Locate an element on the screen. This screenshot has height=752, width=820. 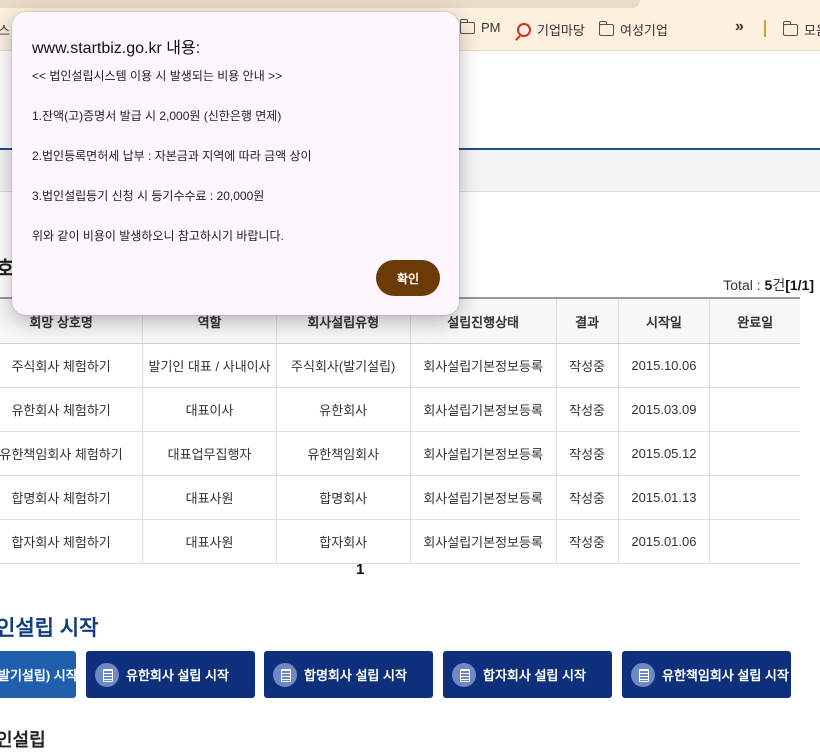
bookmark-women-business: 여성기업 is located at coordinates (633, 29).